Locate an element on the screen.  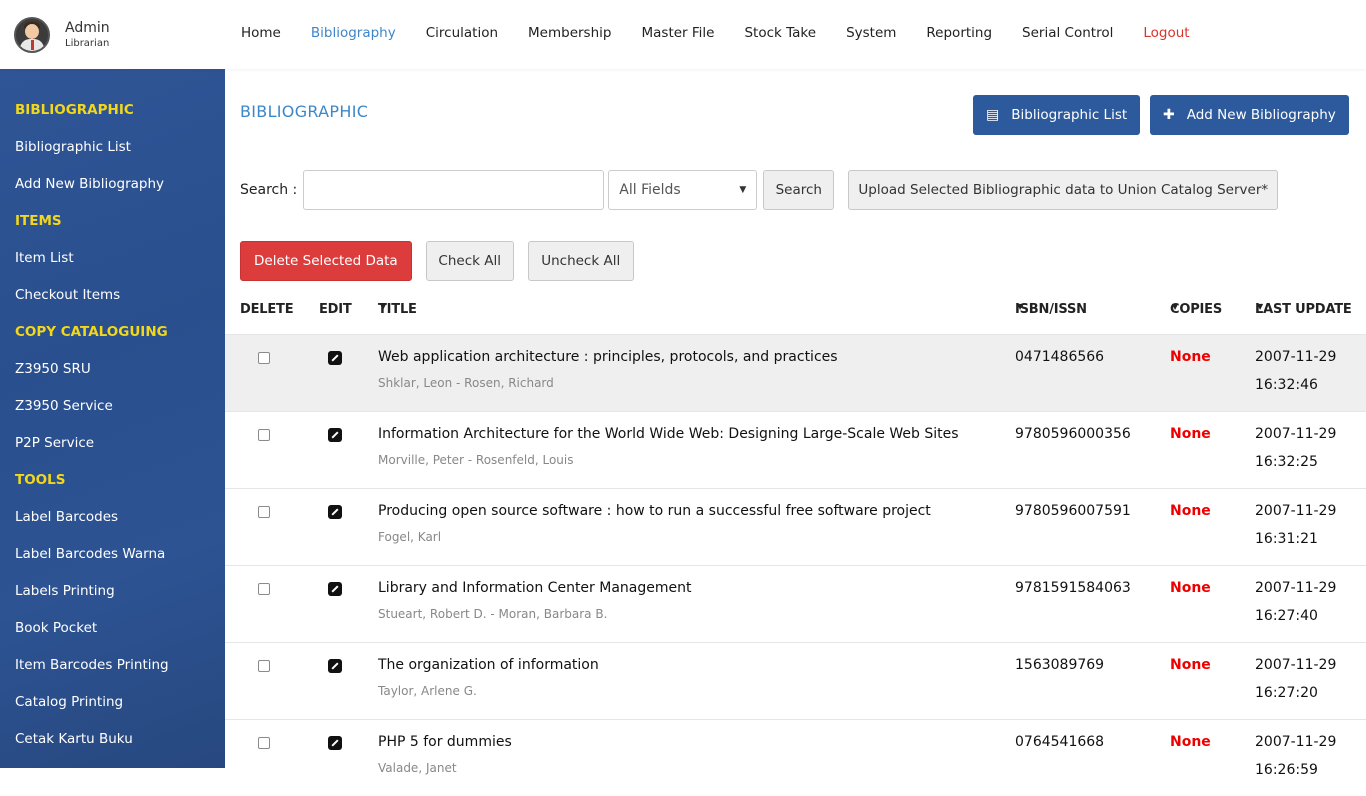
sidebar-item-p2p-service: P2P Service is located at coordinates (112, 443).